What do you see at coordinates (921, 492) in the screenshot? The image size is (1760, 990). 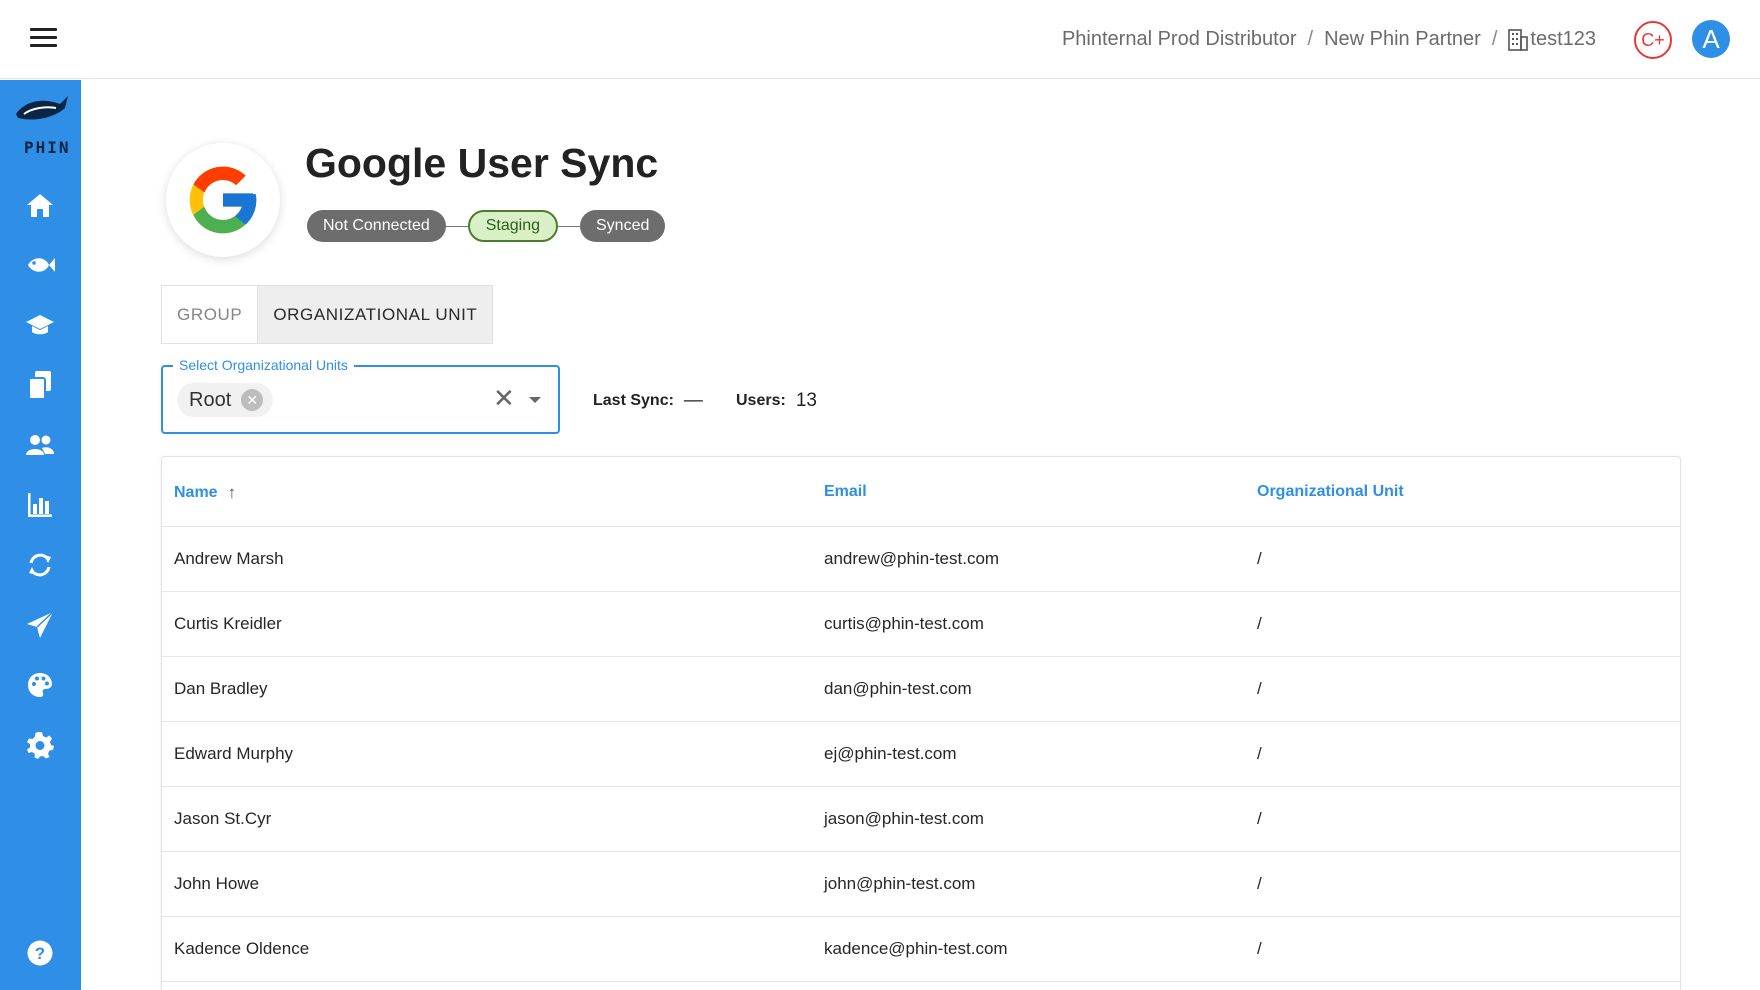 I see `table-header: Name ↑ Email Organizational Unit` at bounding box center [921, 492].